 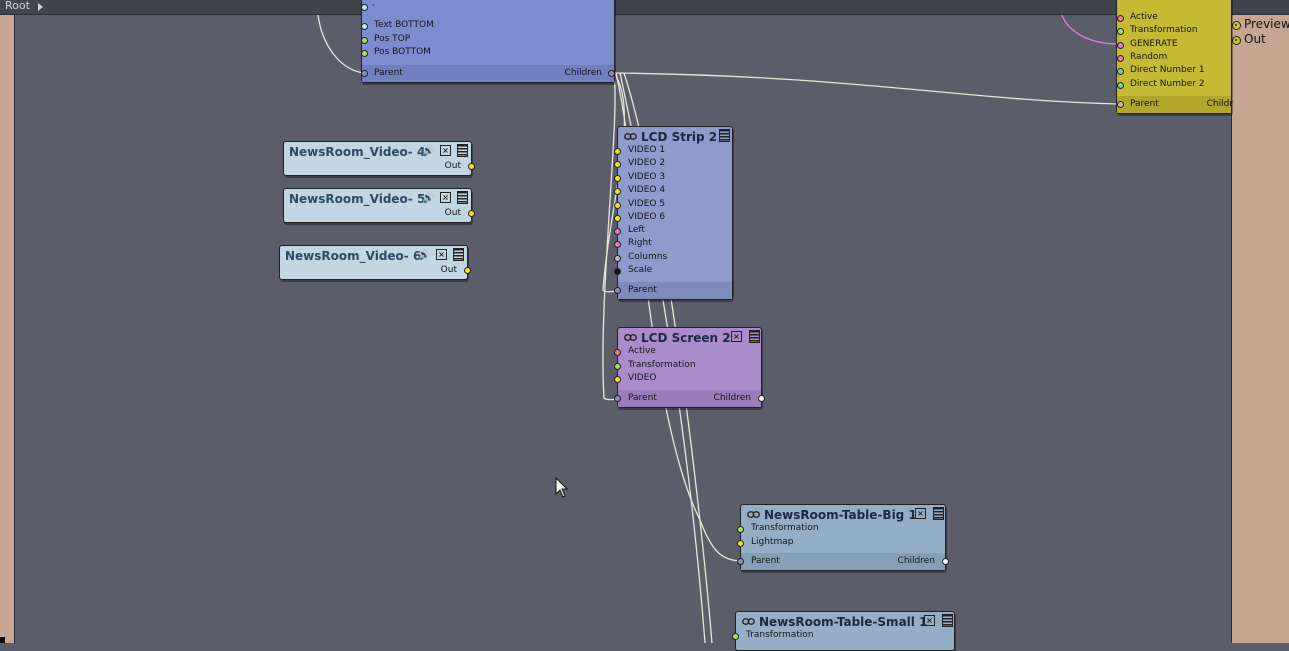 I want to click on port-video-1: VIDEO 1, so click(x=647, y=150).